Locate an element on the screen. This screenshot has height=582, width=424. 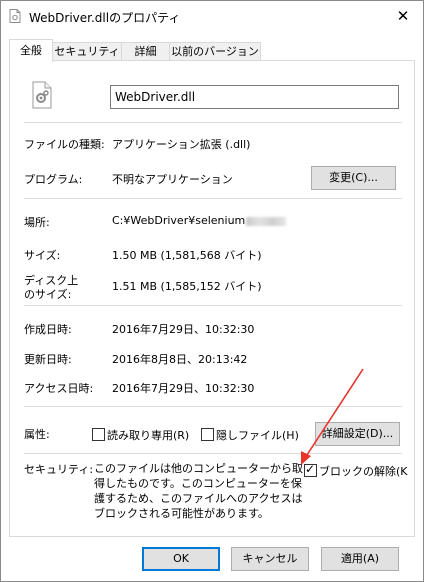
location-path: C:¥WebDriver¥selenium is located at coordinates (179, 220).